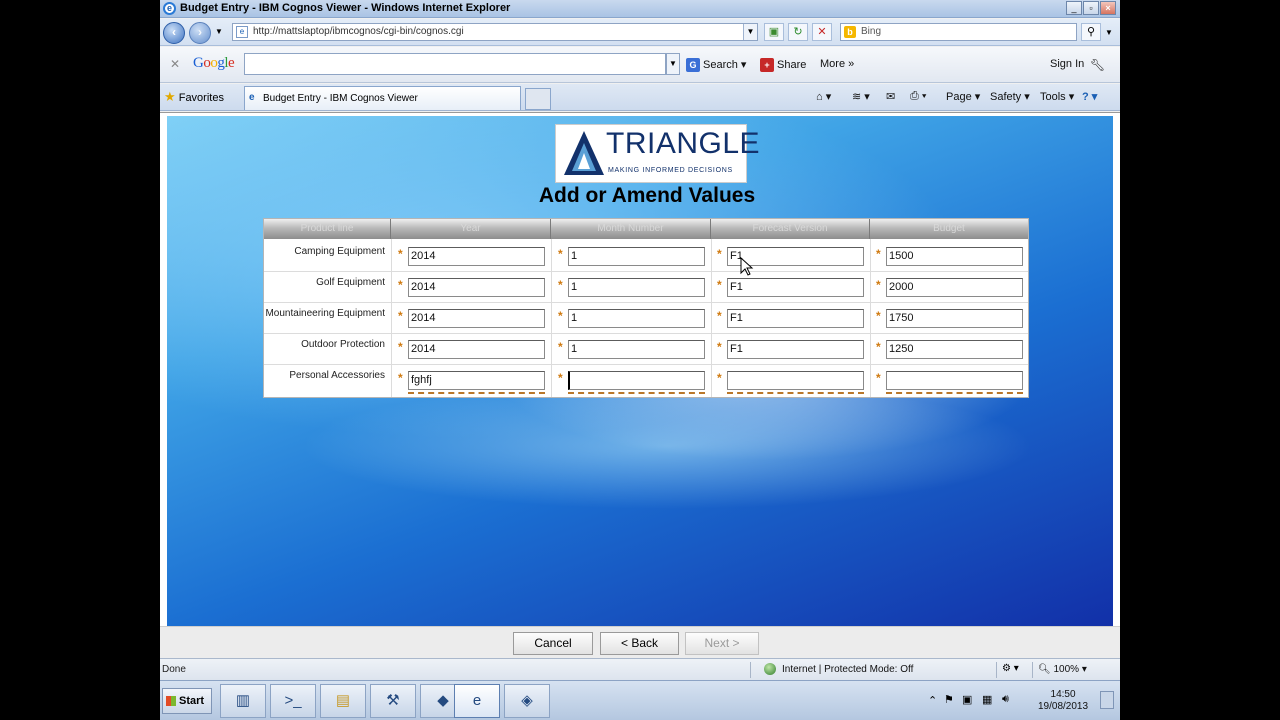  I want to click on start-button: Start, so click(187, 701).